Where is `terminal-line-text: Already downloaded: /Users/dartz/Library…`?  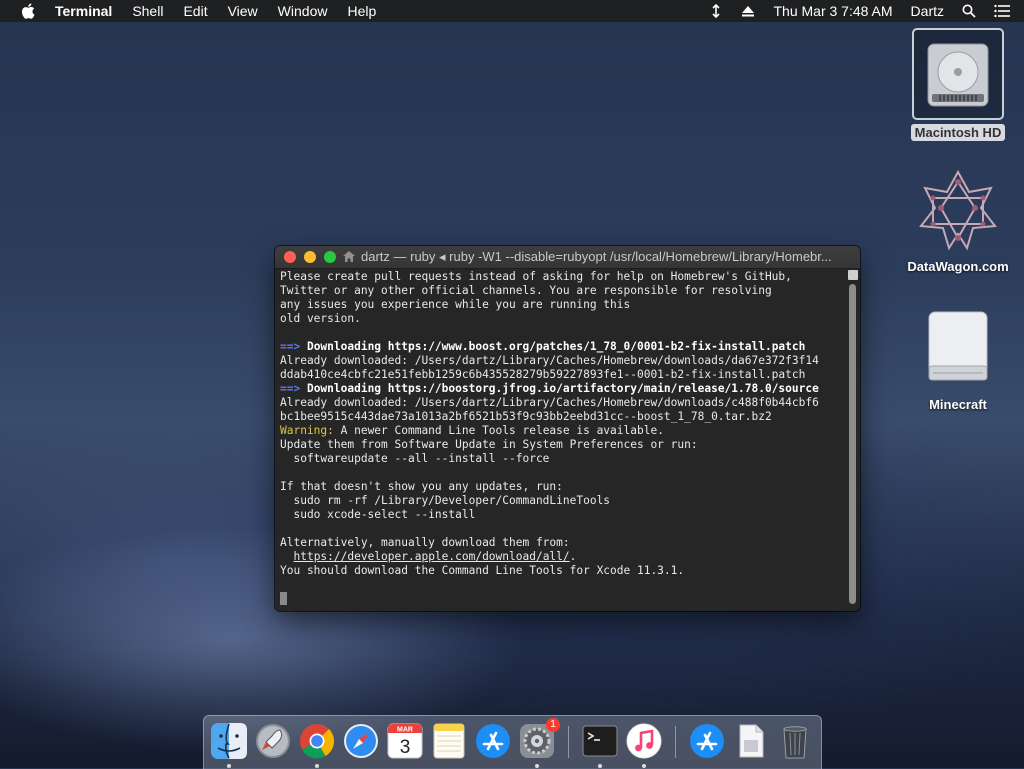 terminal-line-text: Already downloaded: /Users/dartz/Library… is located at coordinates (549, 360).